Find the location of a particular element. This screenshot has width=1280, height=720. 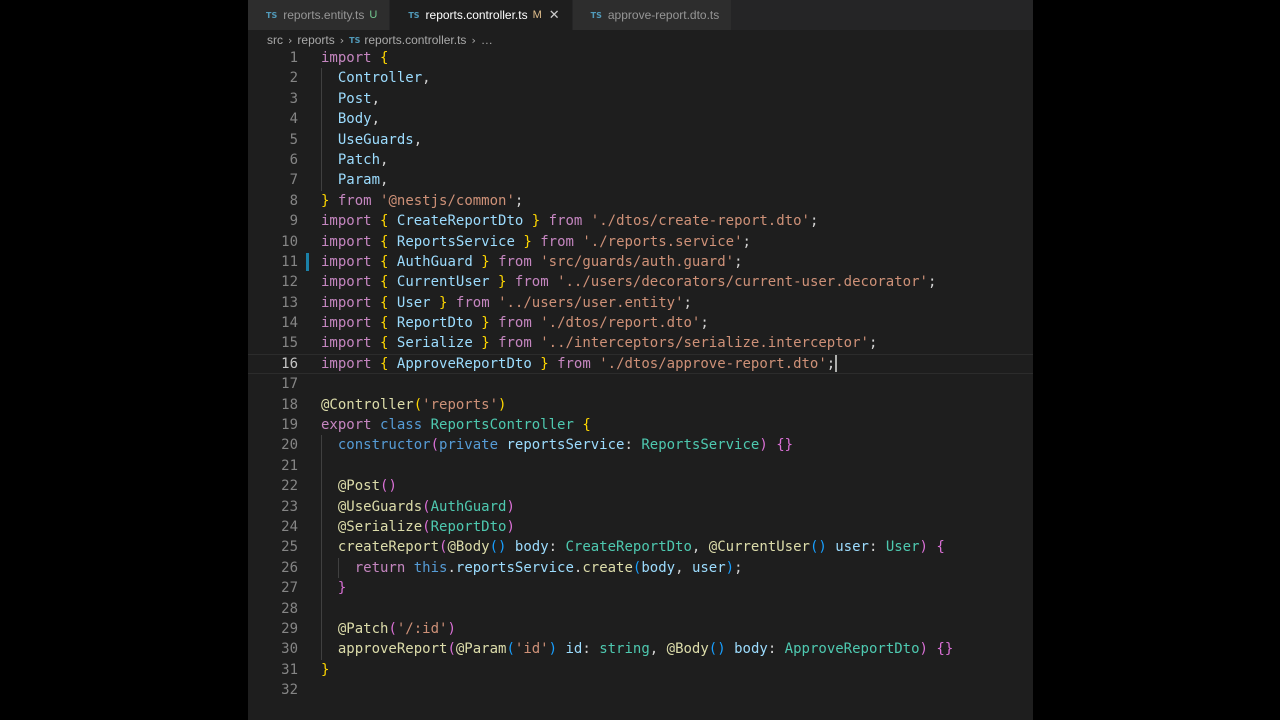

code-line: 29 @Patch('/:id') is located at coordinates (640, 629).